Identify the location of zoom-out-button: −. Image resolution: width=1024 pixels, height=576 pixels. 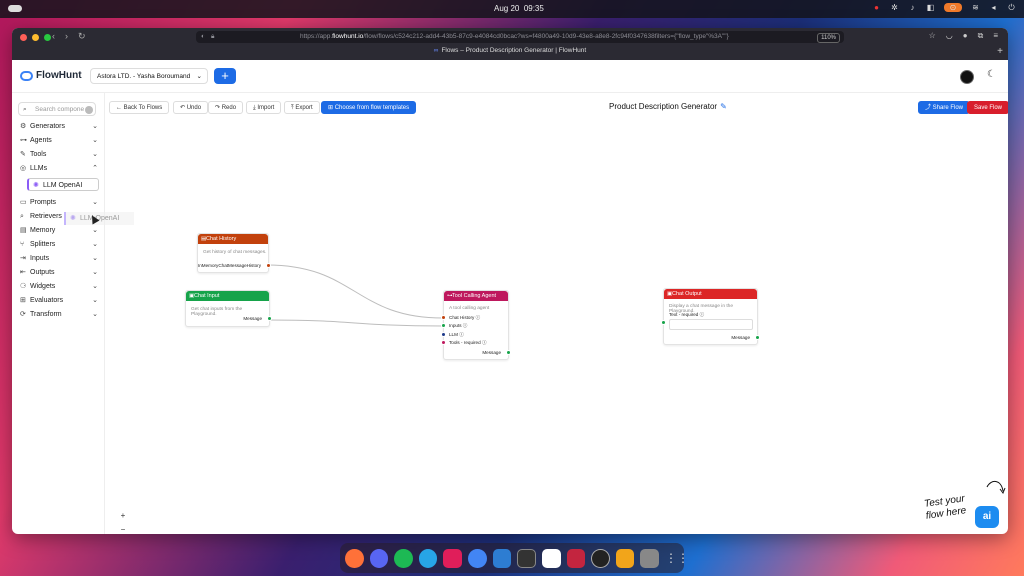
(123, 529).